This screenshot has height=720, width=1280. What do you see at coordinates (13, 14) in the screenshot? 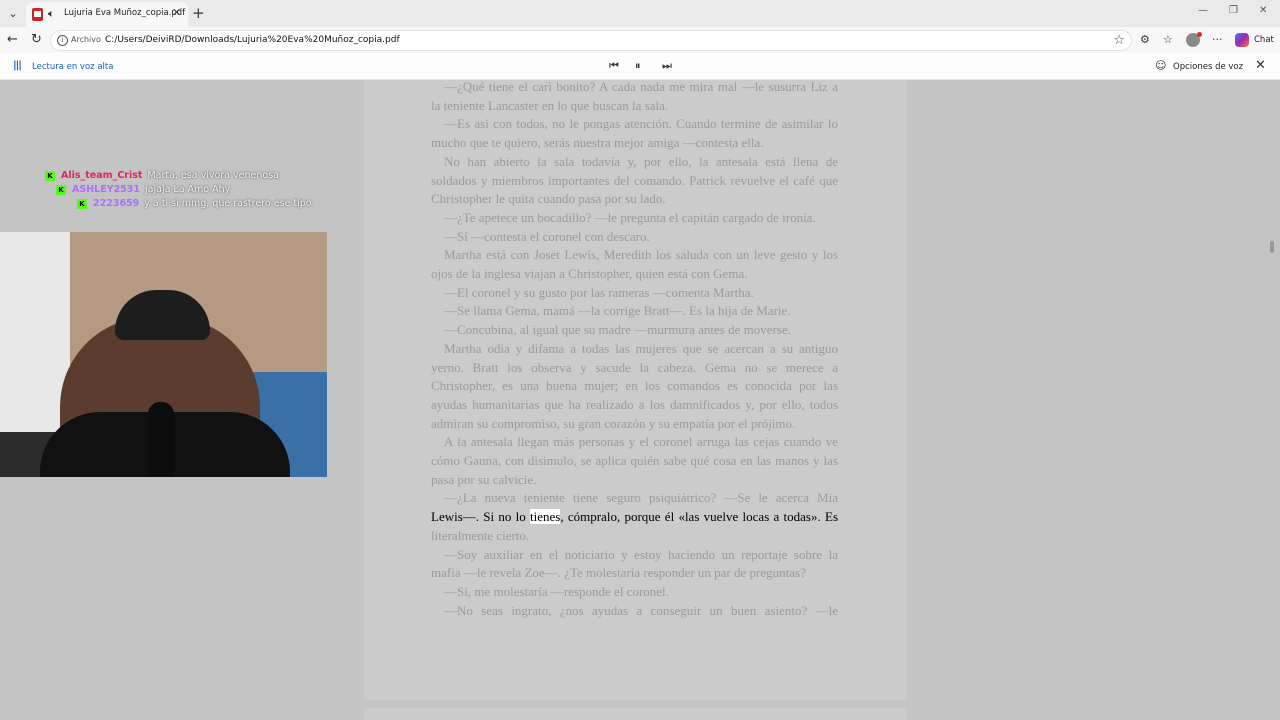
I see `tab-list-chevron-icon: ⌄` at bounding box center [13, 14].